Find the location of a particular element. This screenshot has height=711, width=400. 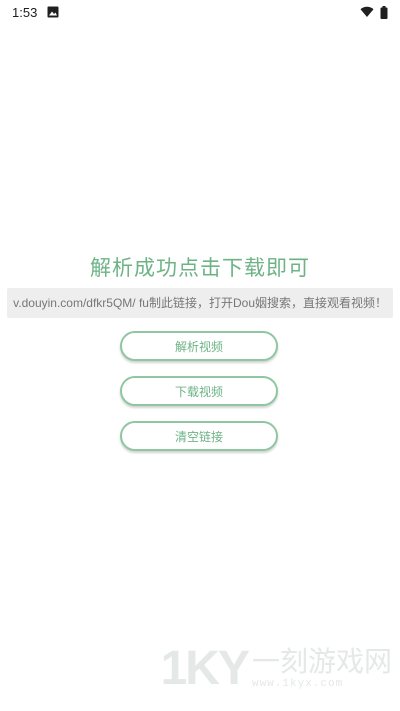

download-video-button: 下载视频 is located at coordinates (199, 391).